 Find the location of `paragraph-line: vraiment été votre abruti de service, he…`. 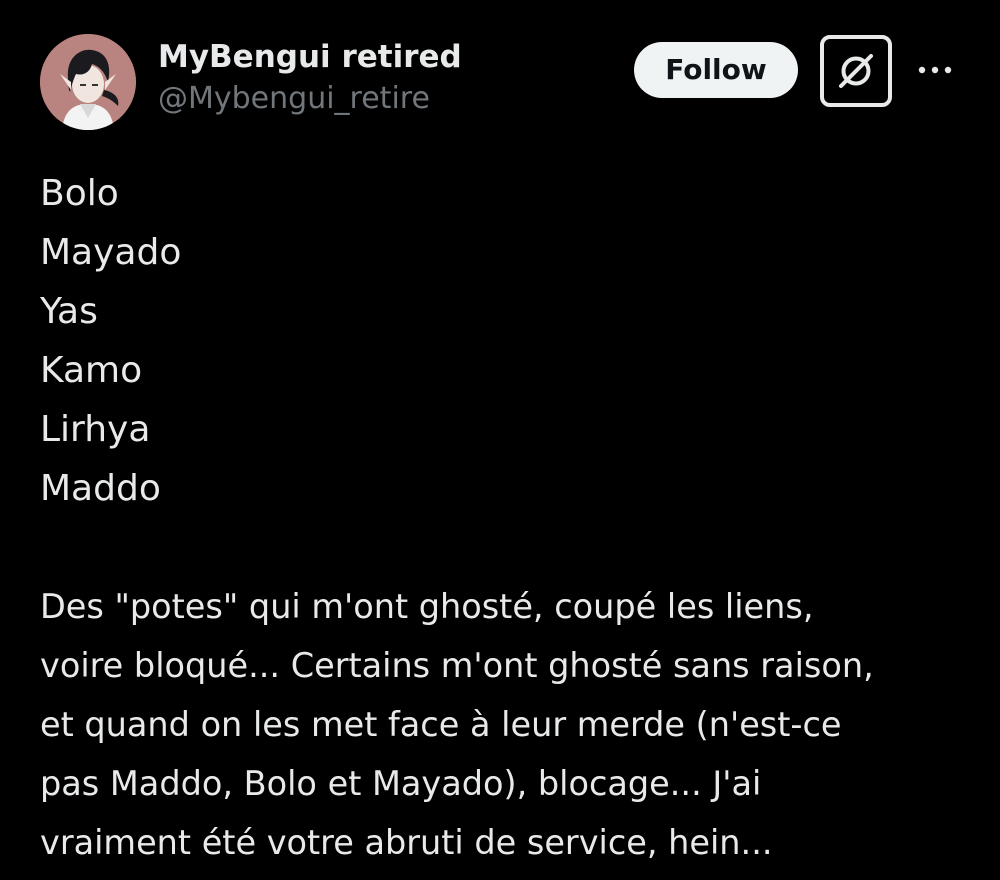

paragraph-line: vraiment été votre abruti de service, he… is located at coordinates (406, 842).